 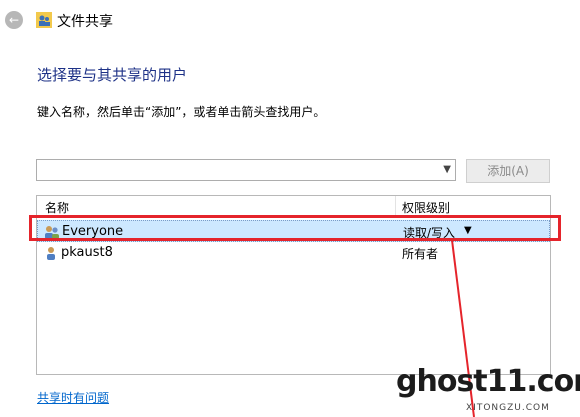 What do you see at coordinates (508, 408) in the screenshot?
I see `watermark-subtext: XITONGZU.COM` at bounding box center [508, 408].